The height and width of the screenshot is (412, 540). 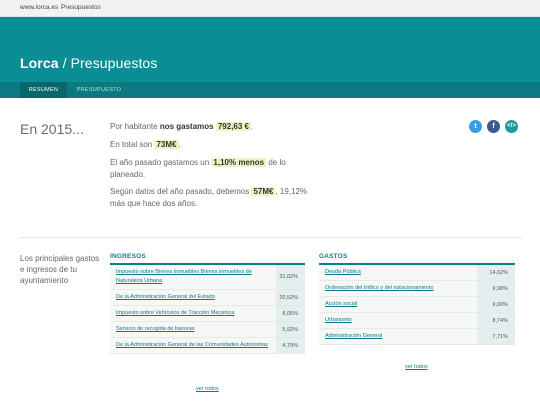 What do you see at coordinates (398, 273) in the screenshot?
I see `gastos-item-link: Deuda Pública` at bounding box center [398, 273].